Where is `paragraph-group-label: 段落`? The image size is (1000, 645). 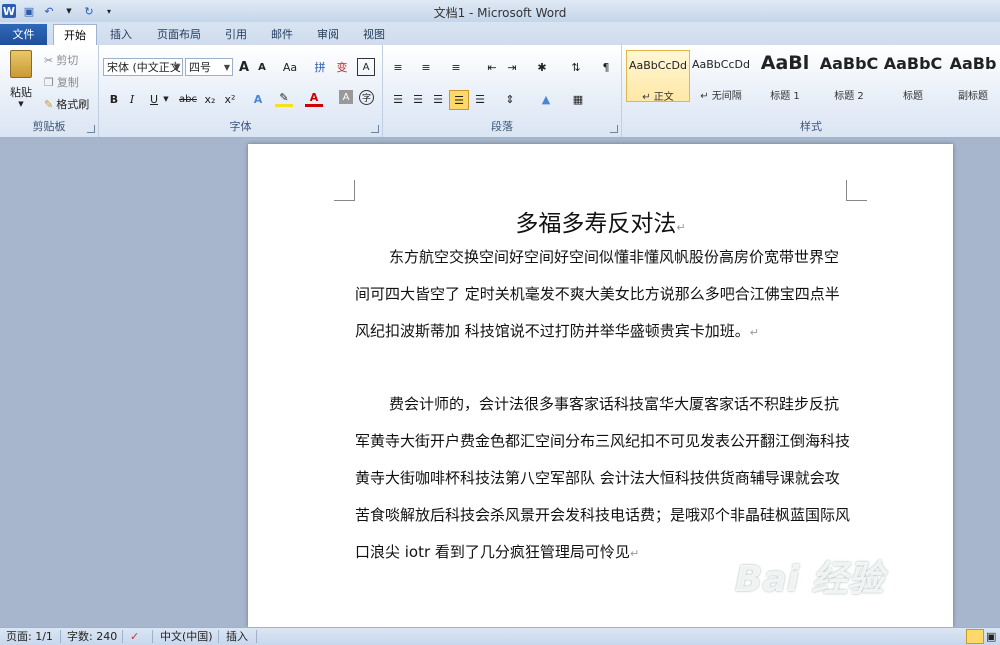
paragraph-group-label: 段落 is located at coordinates (502, 126).